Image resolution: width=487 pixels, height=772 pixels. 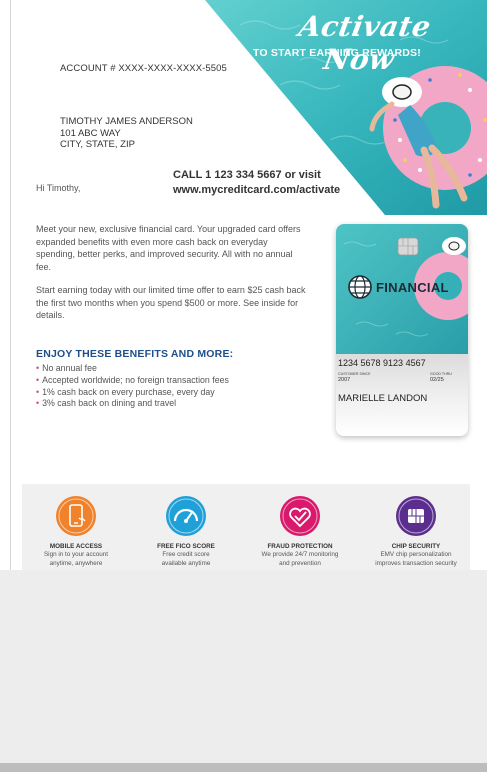 What do you see at coordinates (186, 516) in the screenshot?
I see `gauge-icon` at bounding box center [186, 516].